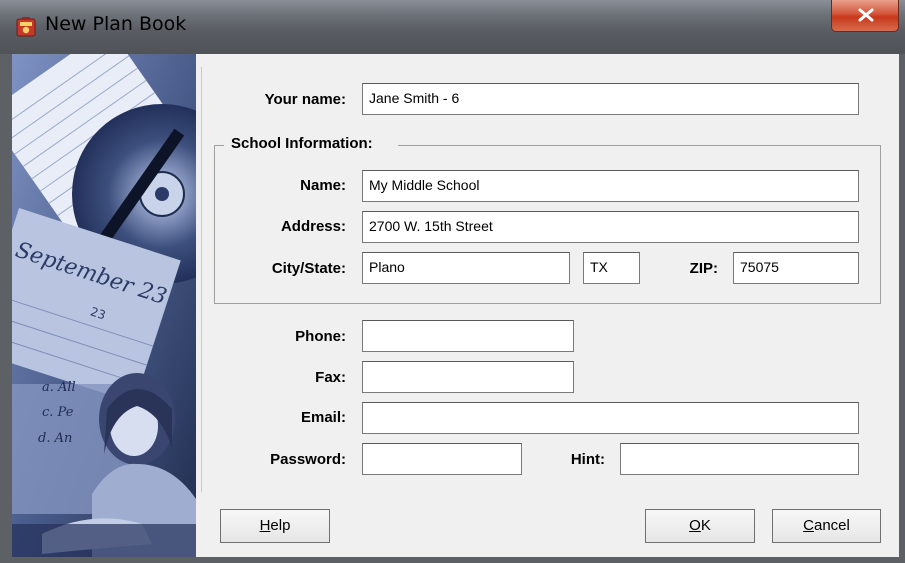 Image resolution: width=905 pixels, height=563 pixels. What do you see at coordinates (831, 525) in the screenshot?
I see `cancel-label-rest: ancel` at bounding box center [831, 525].